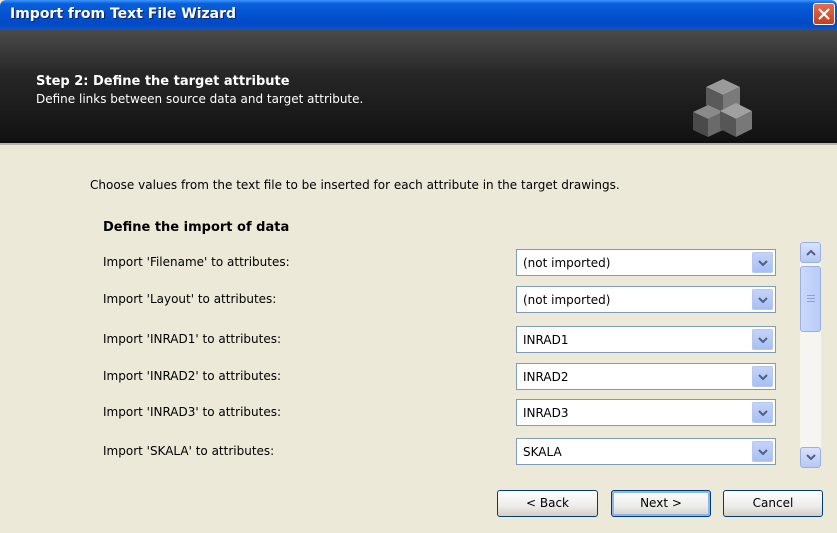 The width and height of the screenshot is (837, 533). What do you see at coordinates (123, 14) in the screenshot?
I see `window-title: Import from Text File Wizard` at bounding box center [123, 14].